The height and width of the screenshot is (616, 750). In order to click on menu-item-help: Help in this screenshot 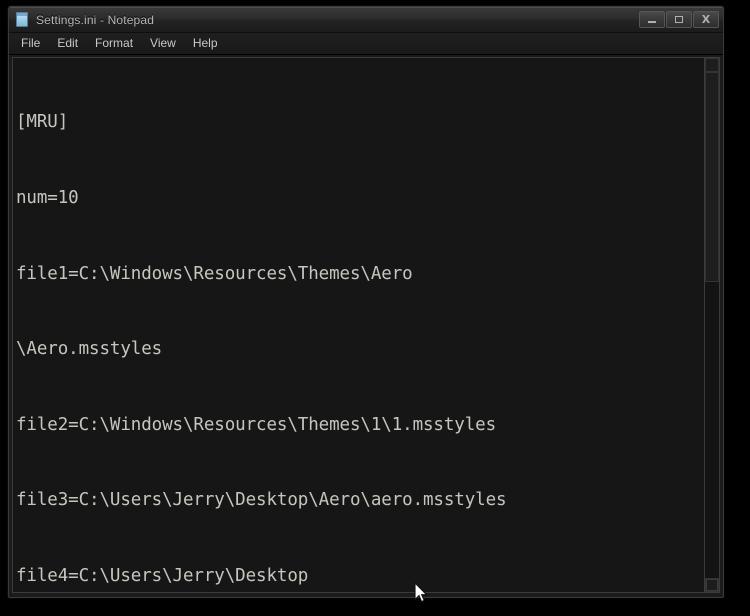, I will do `click(208, 43)`.